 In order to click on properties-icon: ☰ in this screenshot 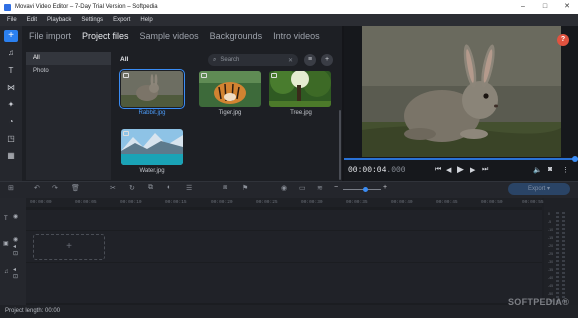, I will do `click(189, 188)`.